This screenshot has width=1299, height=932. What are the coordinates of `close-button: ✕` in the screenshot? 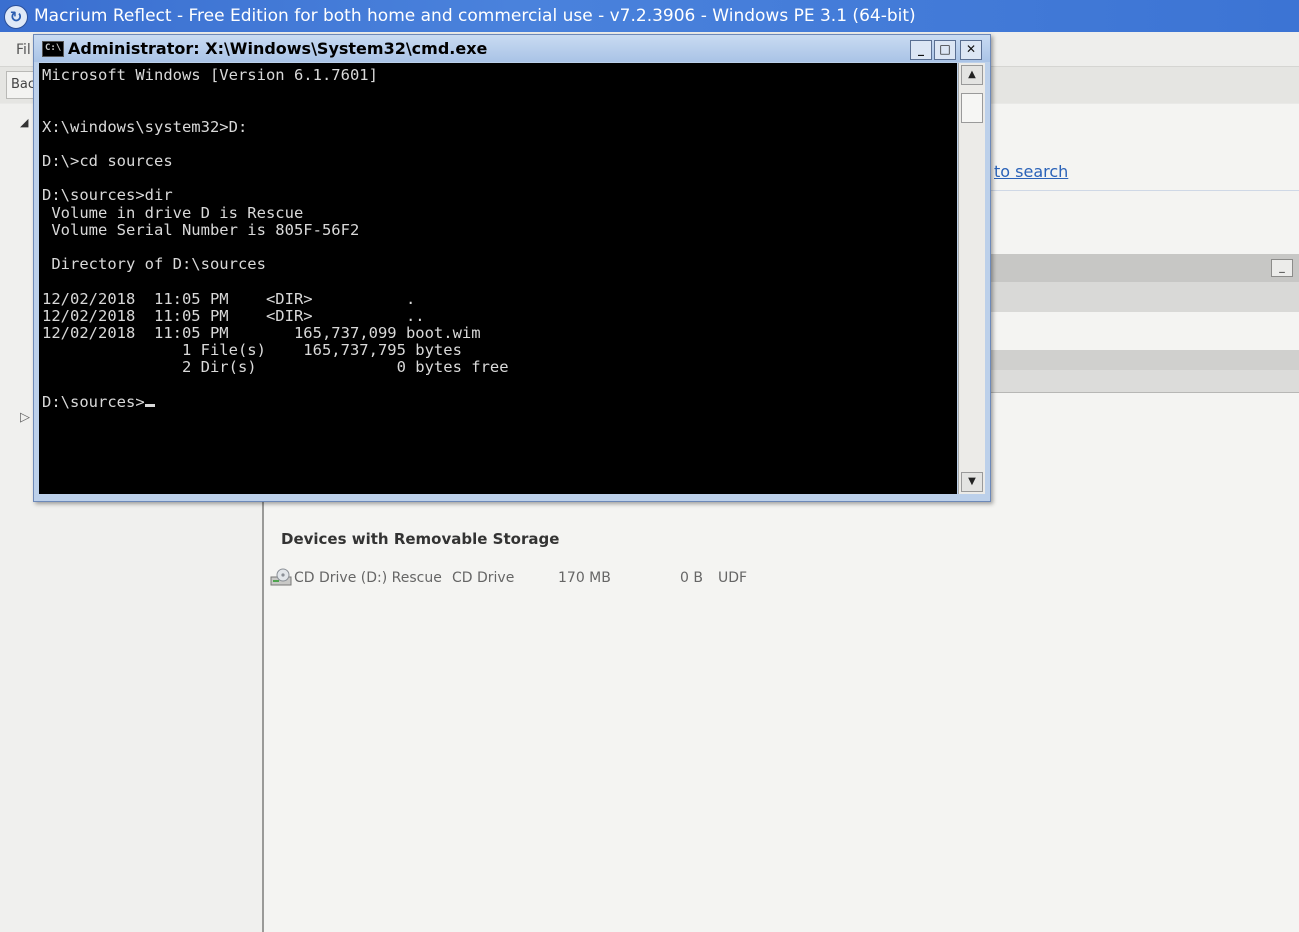 It's located at (971, 50).